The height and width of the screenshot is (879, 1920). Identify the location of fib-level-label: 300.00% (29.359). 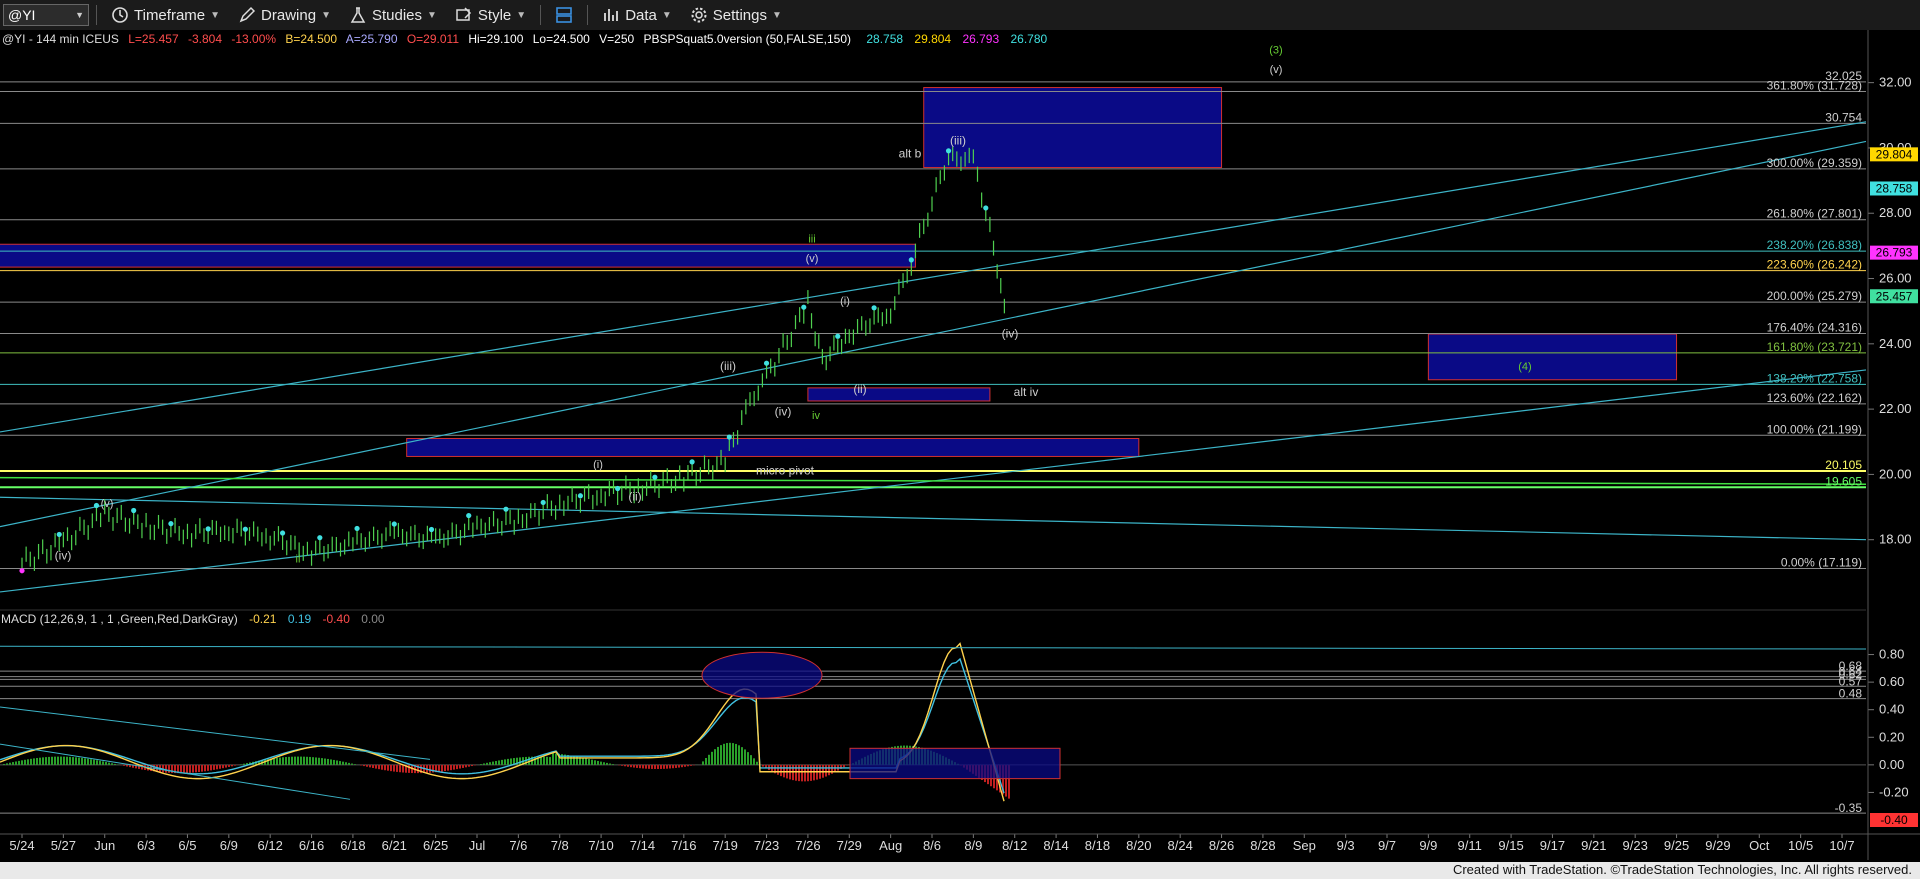
(1814, 163).